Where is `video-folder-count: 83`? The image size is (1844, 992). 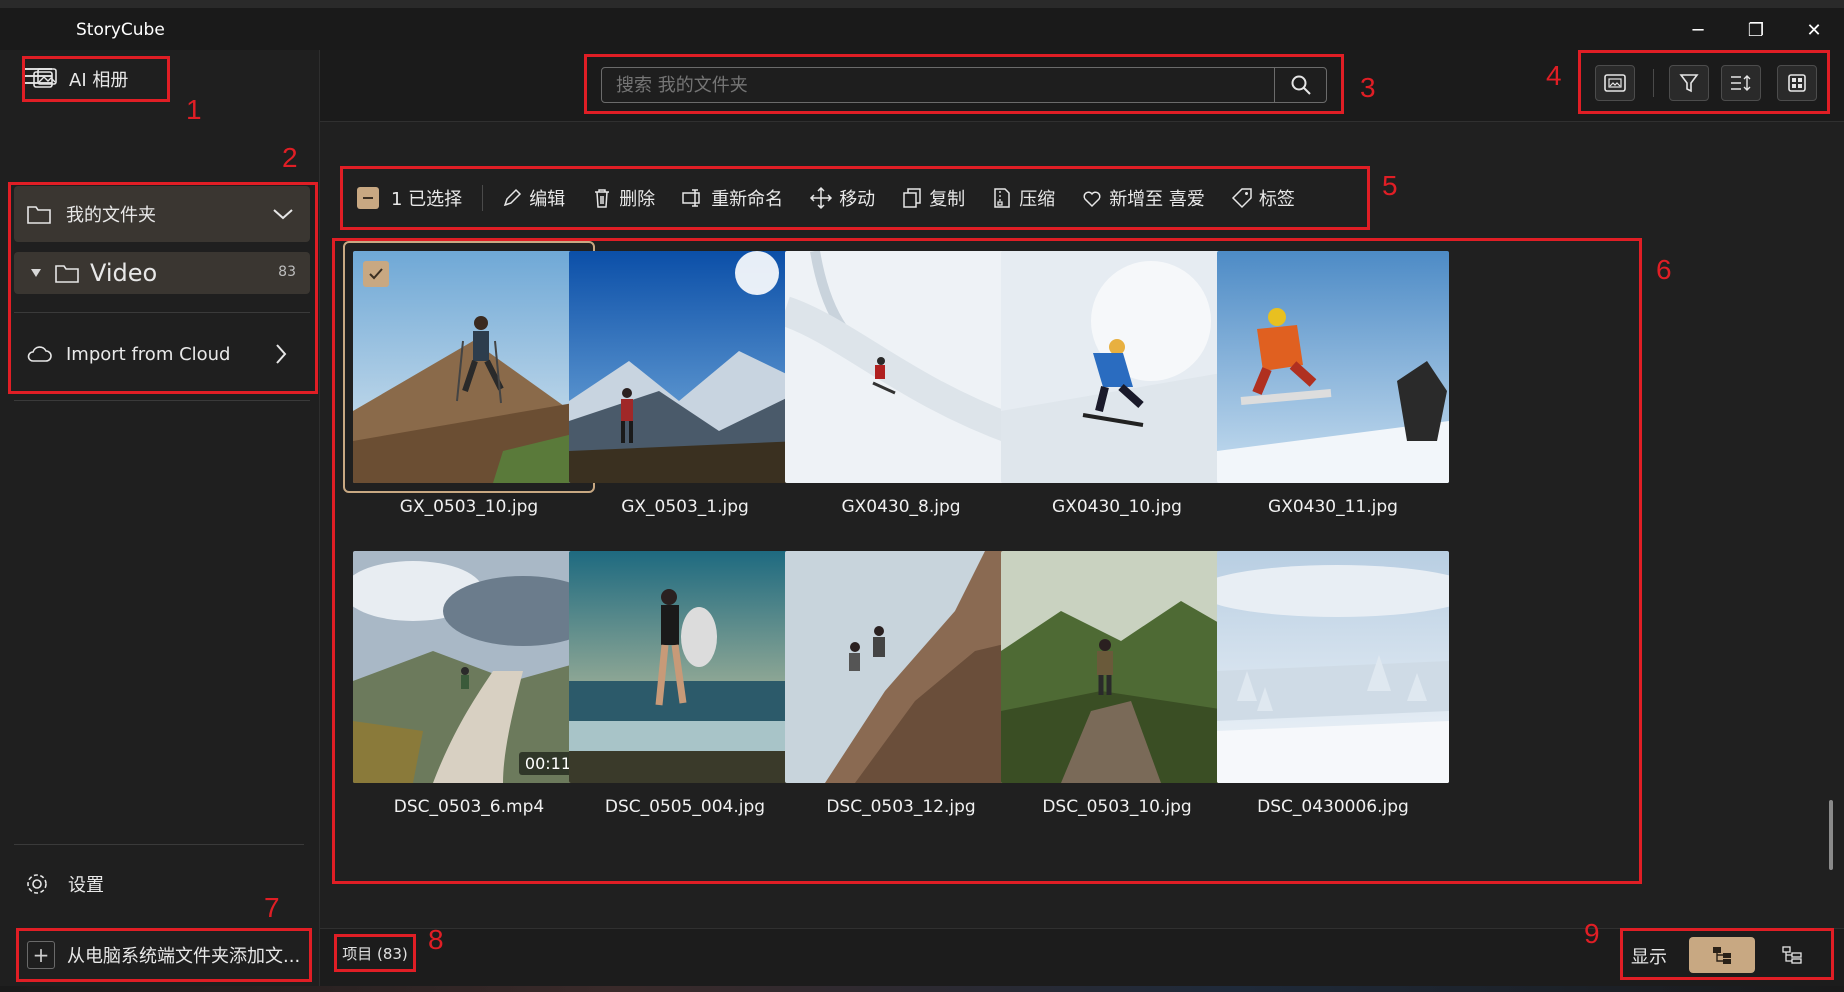
video-folder-count: 83 is located at coordinates (287, 272).